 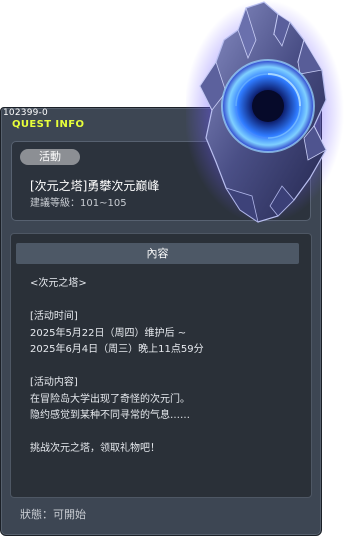 I want to click on content-line: 在冒险岛大学出现了奇怪的次元门。, so click(x=110, y=399).